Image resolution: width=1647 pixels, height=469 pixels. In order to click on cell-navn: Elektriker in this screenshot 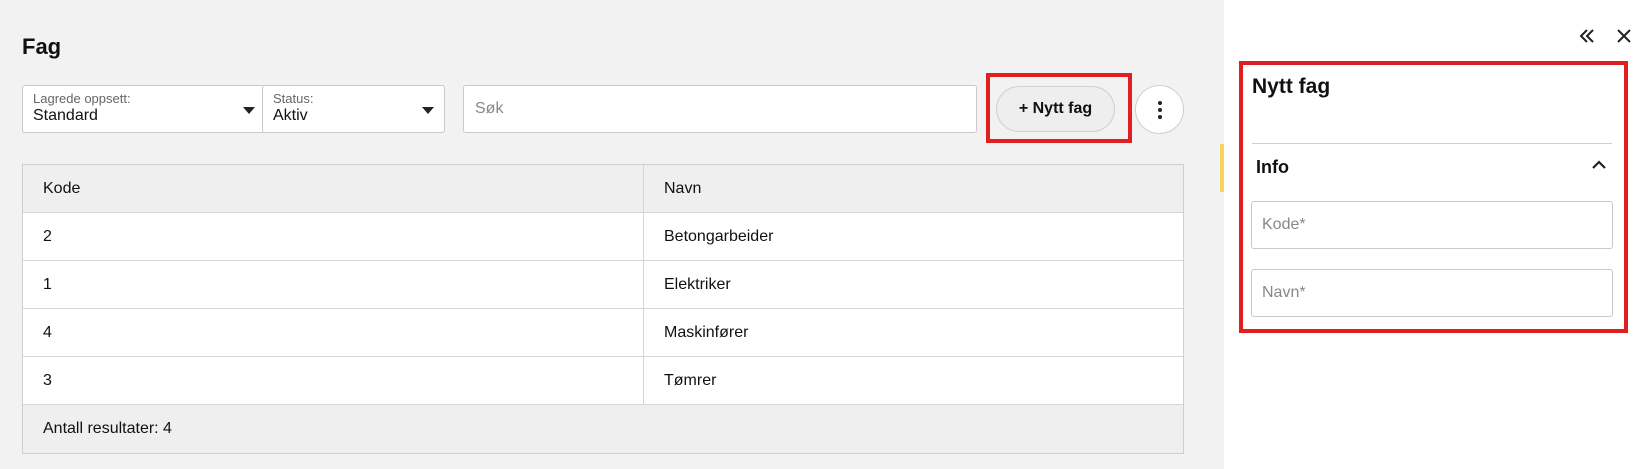, I will do `click(697, 284)`.